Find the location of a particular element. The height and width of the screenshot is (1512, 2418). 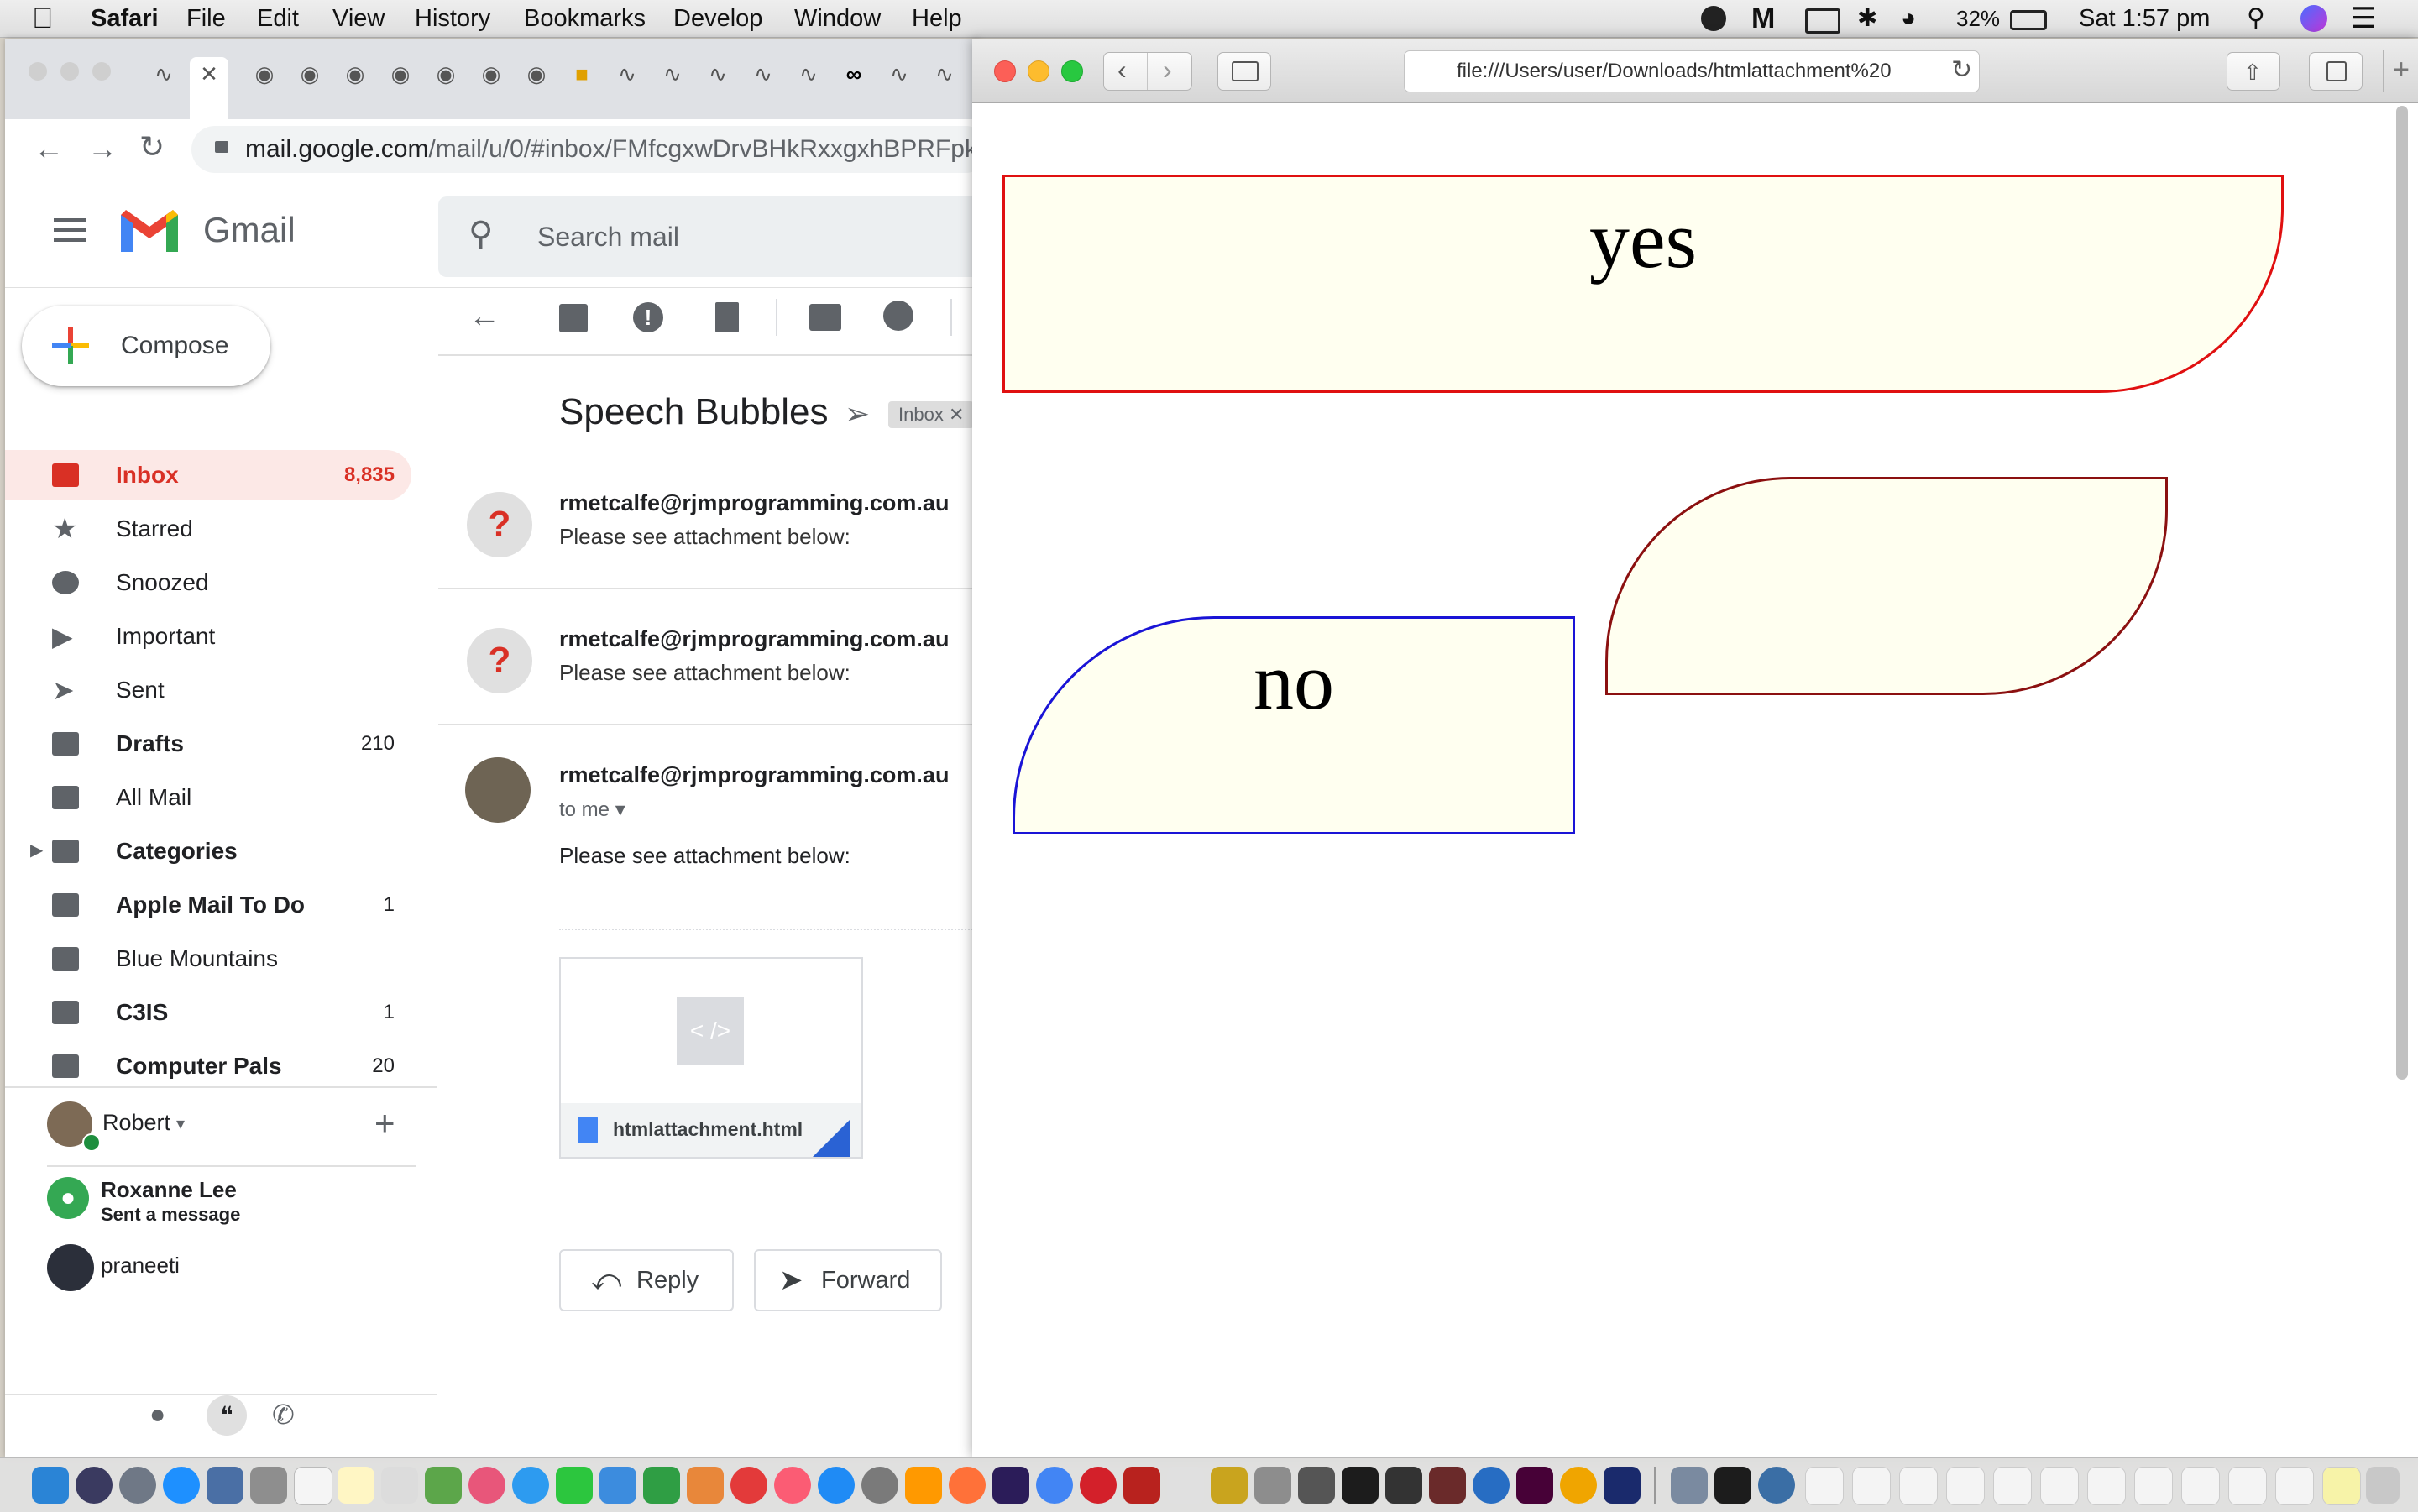

chevron-down-icon: ▾ is located at coordinates (180, 1123).